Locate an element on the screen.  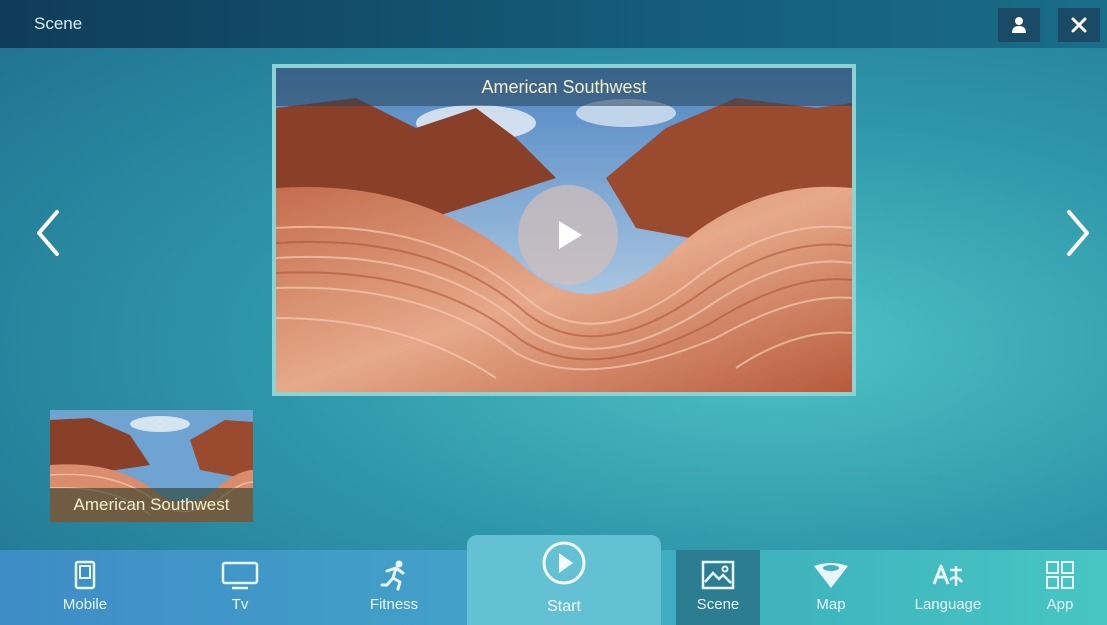
map-pin-icon is located at coordinates (831, 575).